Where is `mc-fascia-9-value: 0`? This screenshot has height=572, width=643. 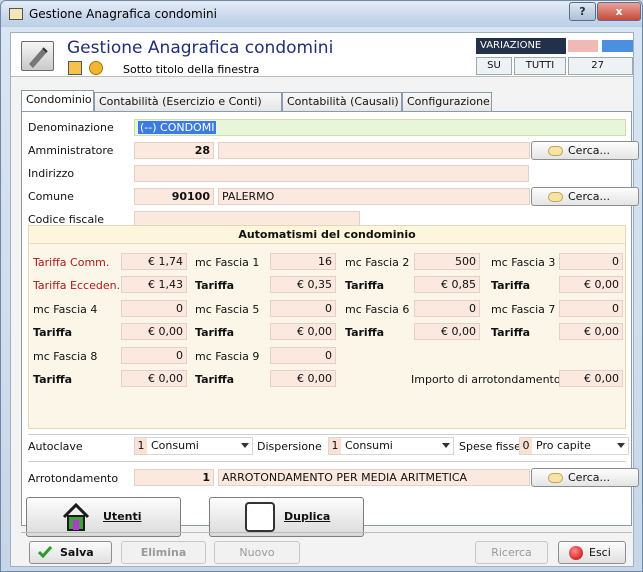
mc-fascia-9-value: 0 is located at coordinates (303, 355).